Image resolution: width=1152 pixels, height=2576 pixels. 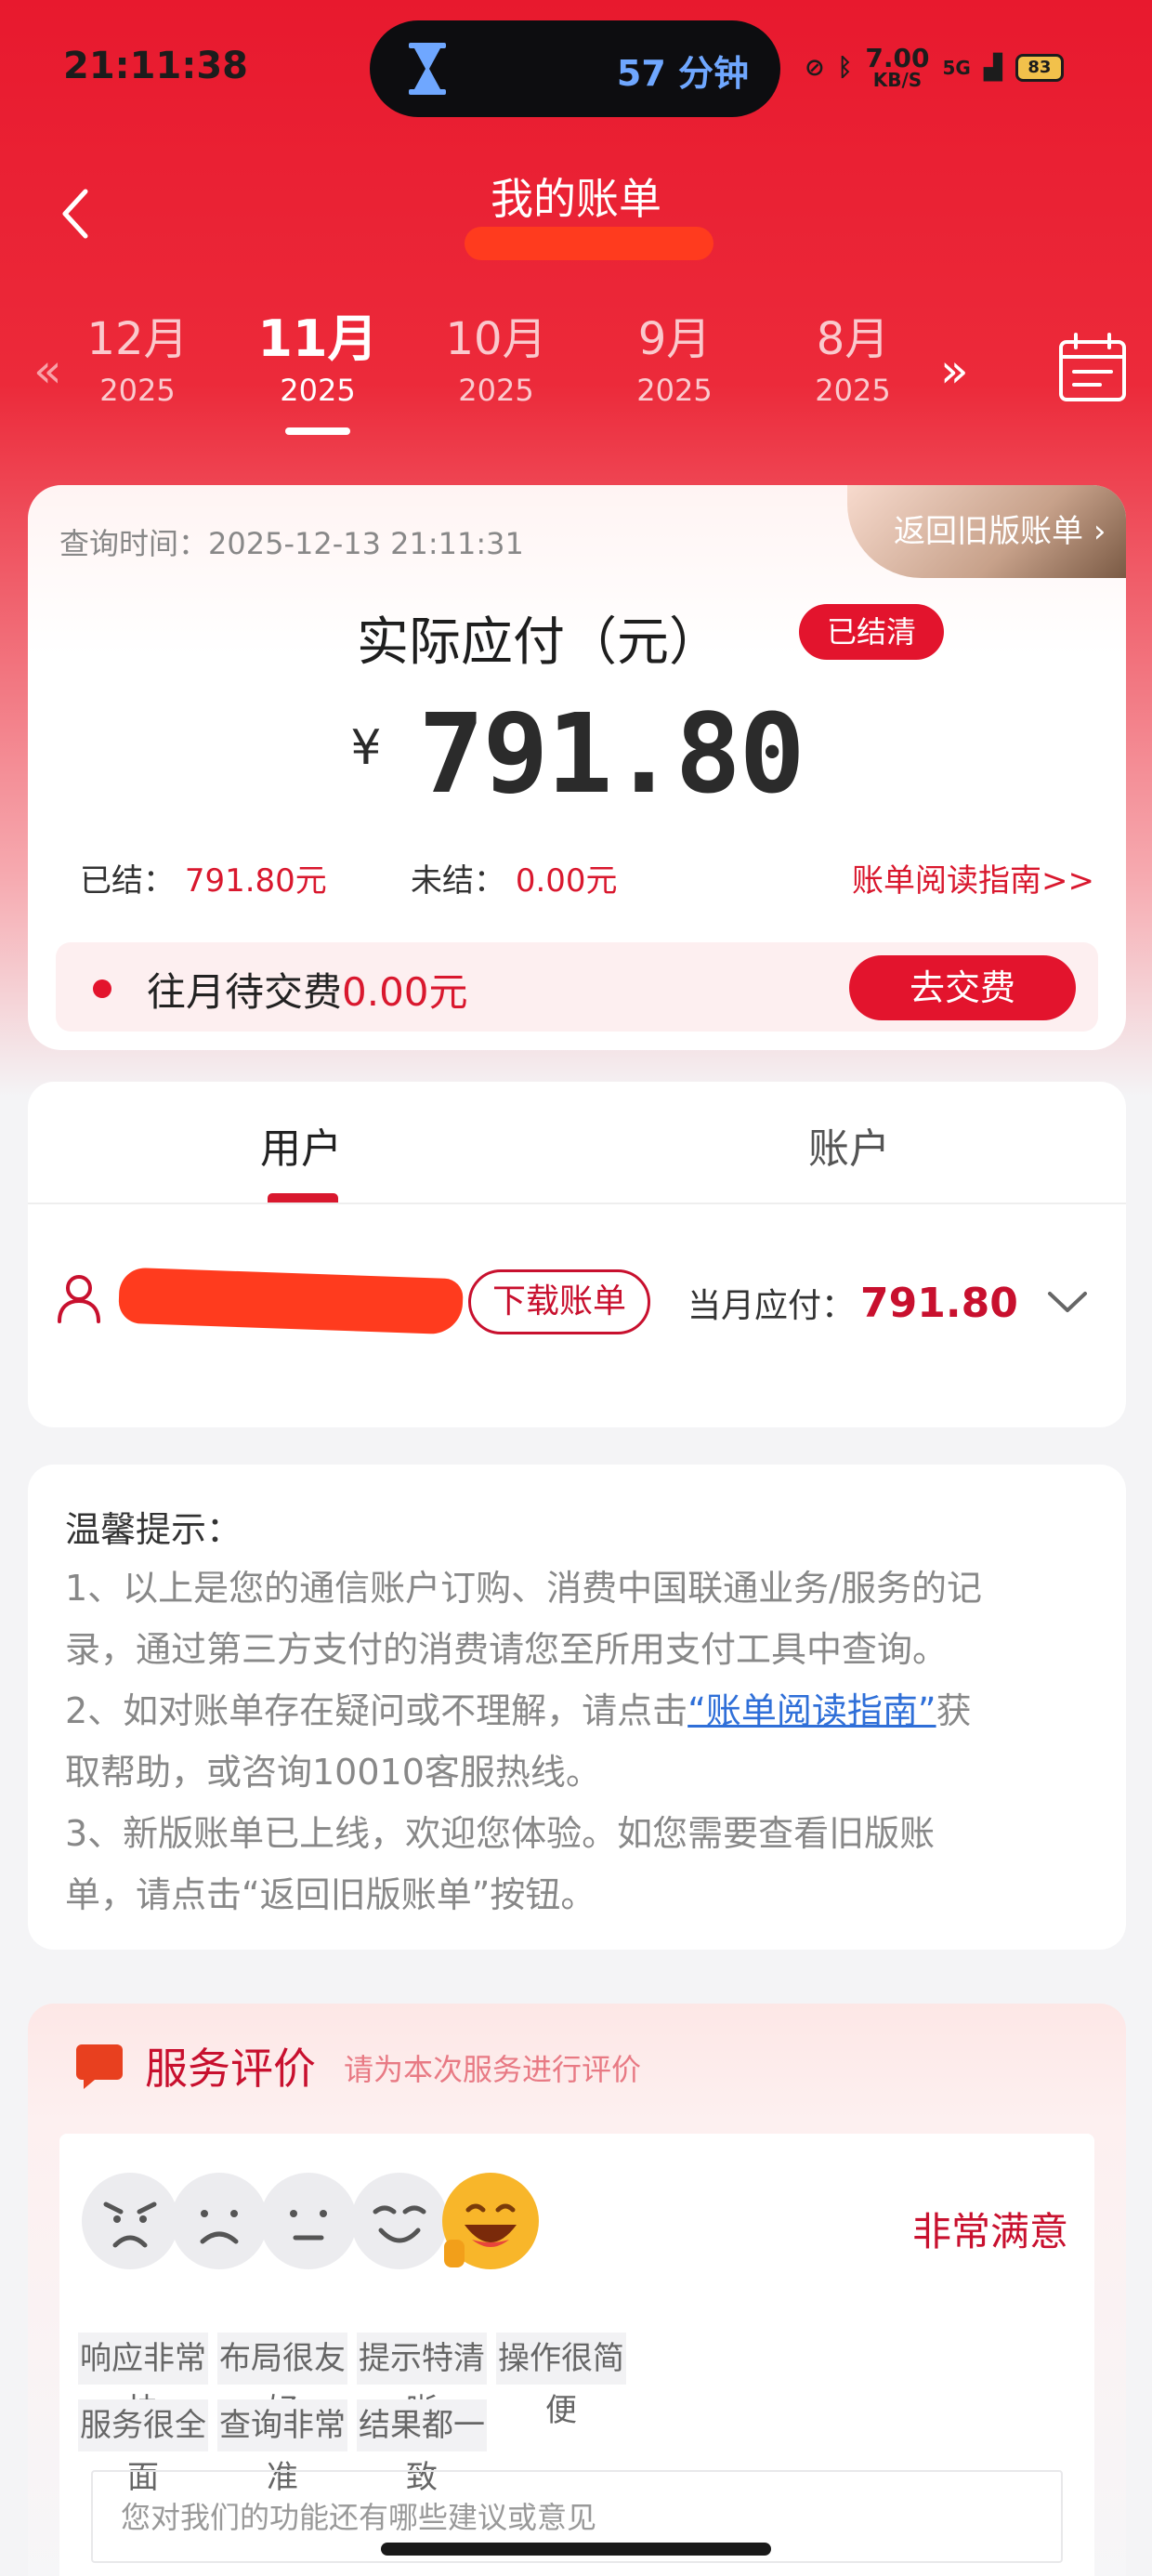 I want to click on bill-guide-link: 账单阅读指南>>, so click(x=973, y=877).